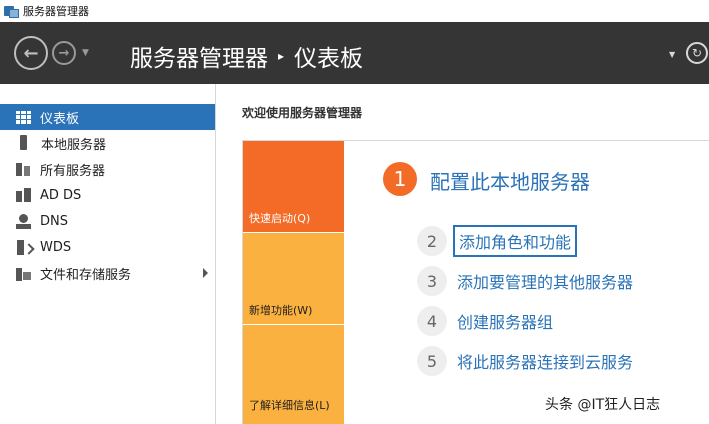 This screenshot has width=709, height=424. I want to click on window-titlebar: 服务器管理器, so click(354, 11).